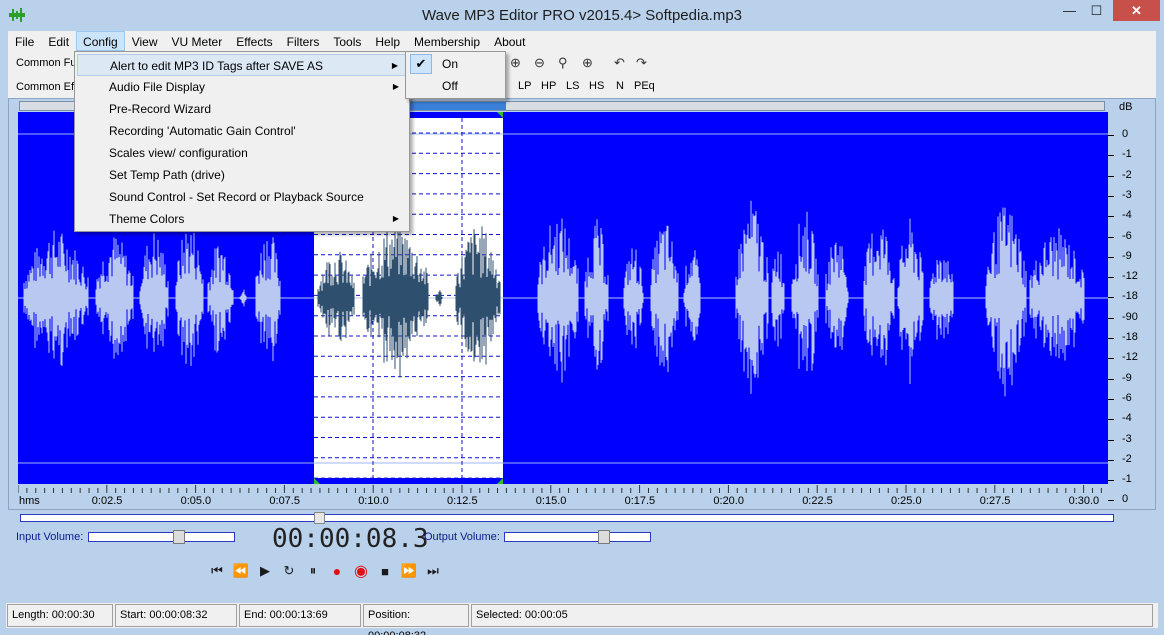 The height and width of the screenshot is (635, 1164). Describe the element at coordinates (217, 571) in the screenshot. I see `go-to-start-icon: ⏮` at that location.